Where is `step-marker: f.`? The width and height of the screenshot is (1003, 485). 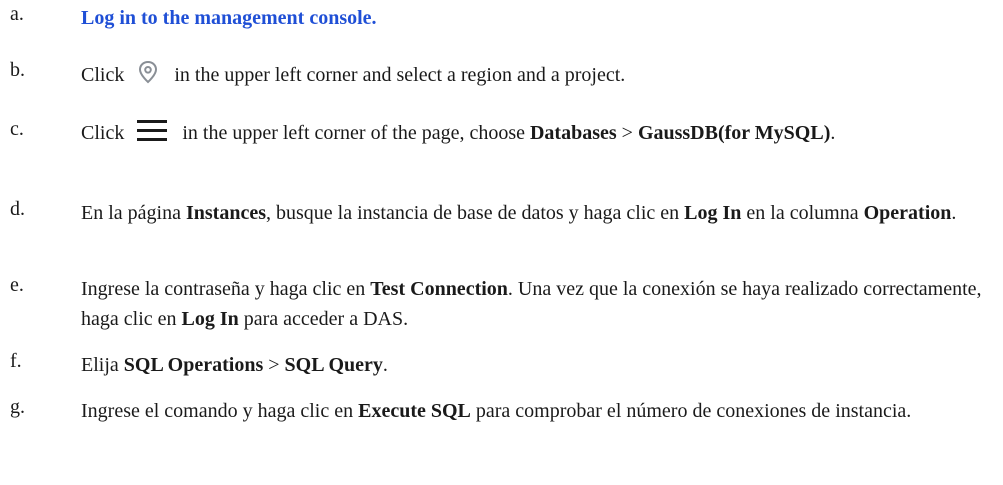
step-marker: f. is located at coordinates (16, 361).